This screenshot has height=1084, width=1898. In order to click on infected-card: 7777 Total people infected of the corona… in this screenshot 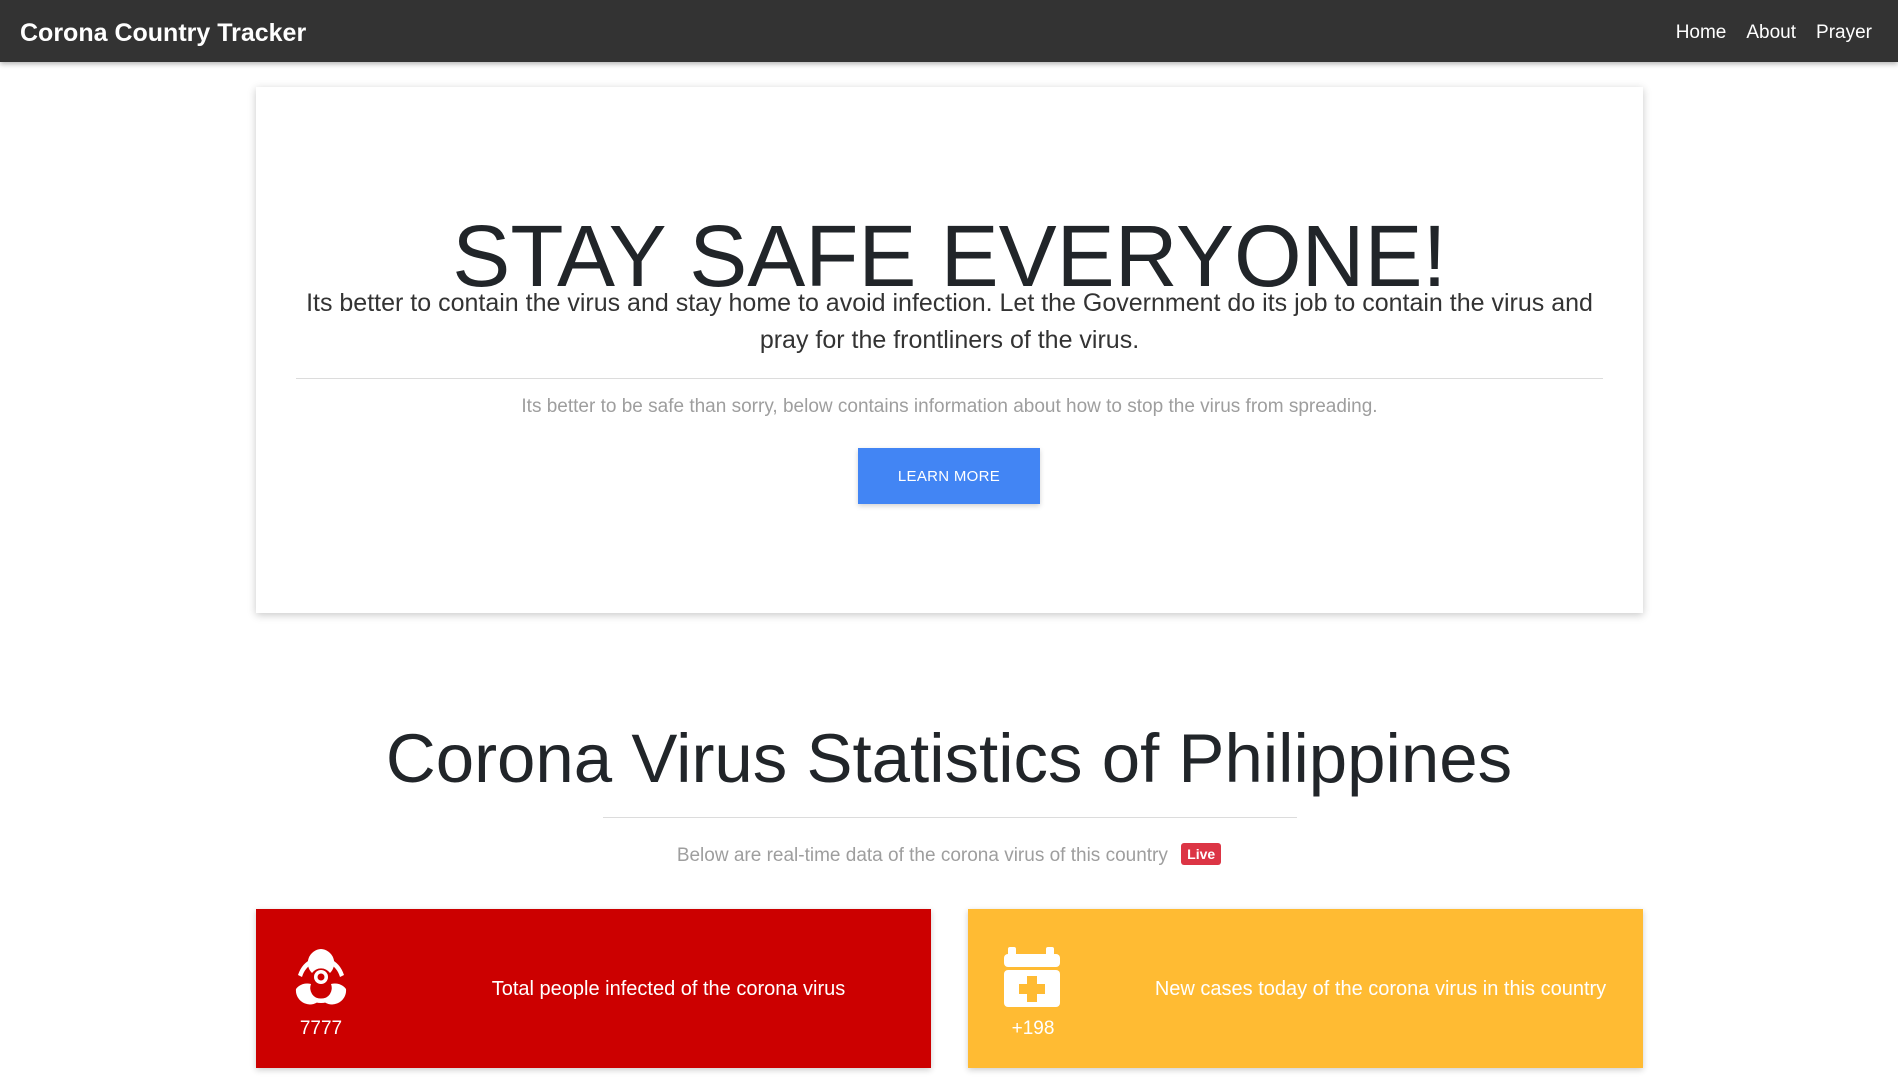, I will do `click(593, 988)`.